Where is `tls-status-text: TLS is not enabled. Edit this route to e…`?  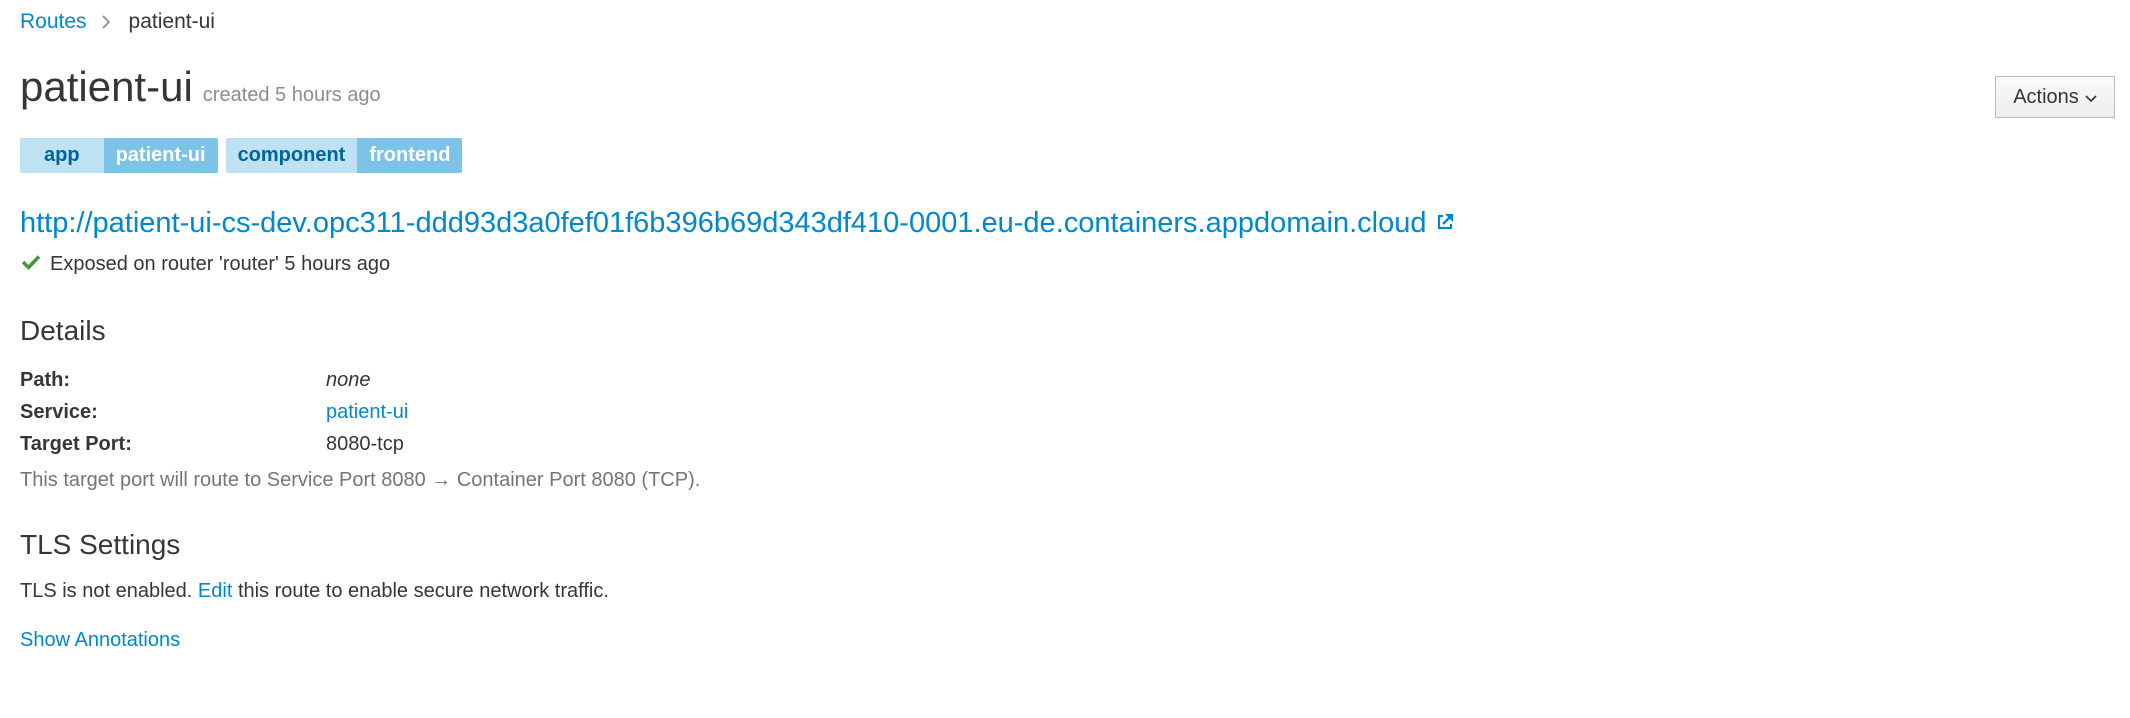 tls-status-text: TLS is not enabled. Edit this route to e… is located at coordinates (314, 591).